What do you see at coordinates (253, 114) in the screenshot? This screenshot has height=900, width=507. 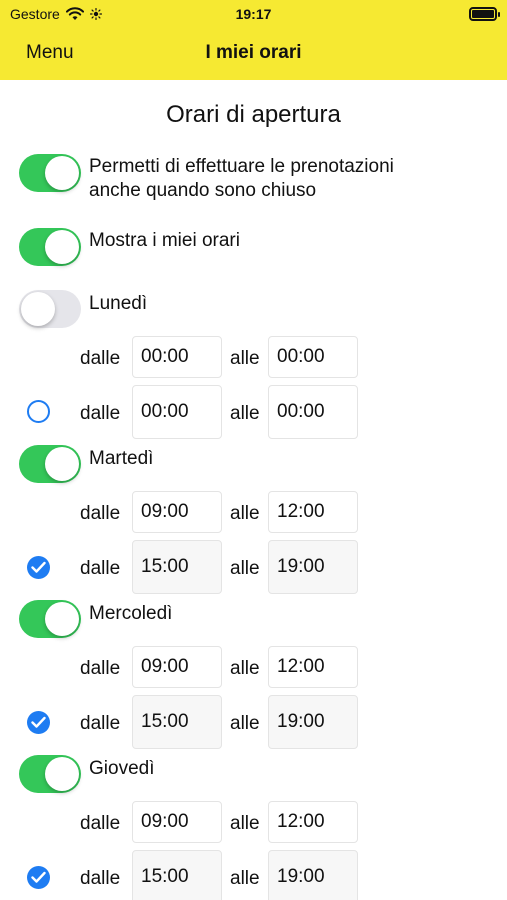 I see `section-title: Orari di apertura` at bounding box center [253, 114].